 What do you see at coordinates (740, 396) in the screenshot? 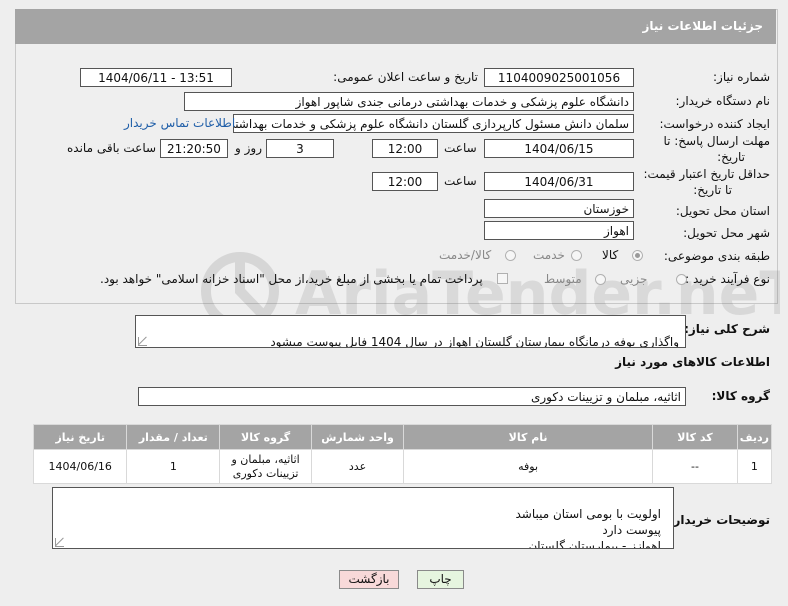
I see `goods-group-label: گروه کالا:` at bounding box center [740, 396].